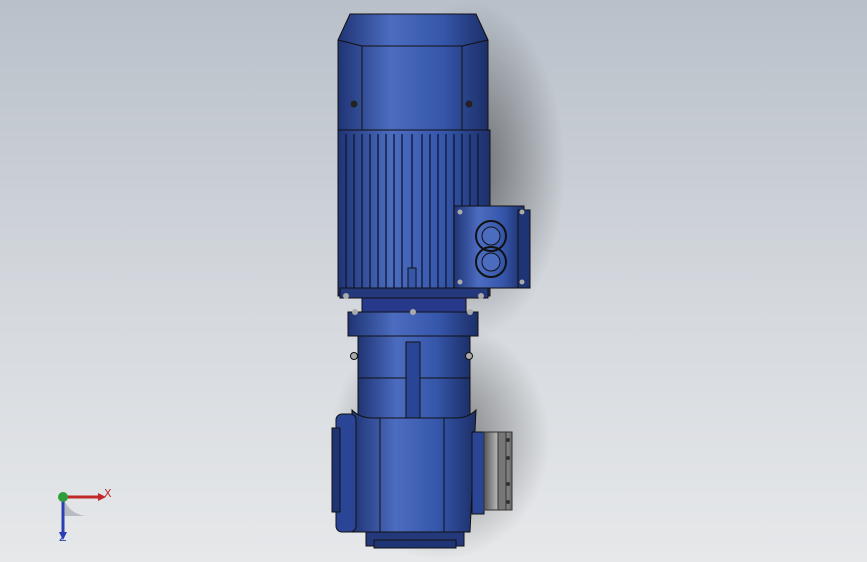  What do you see at coordinates (492, 473) in the screenshot?
I see `output-flange` at bounding box center [492, 473].